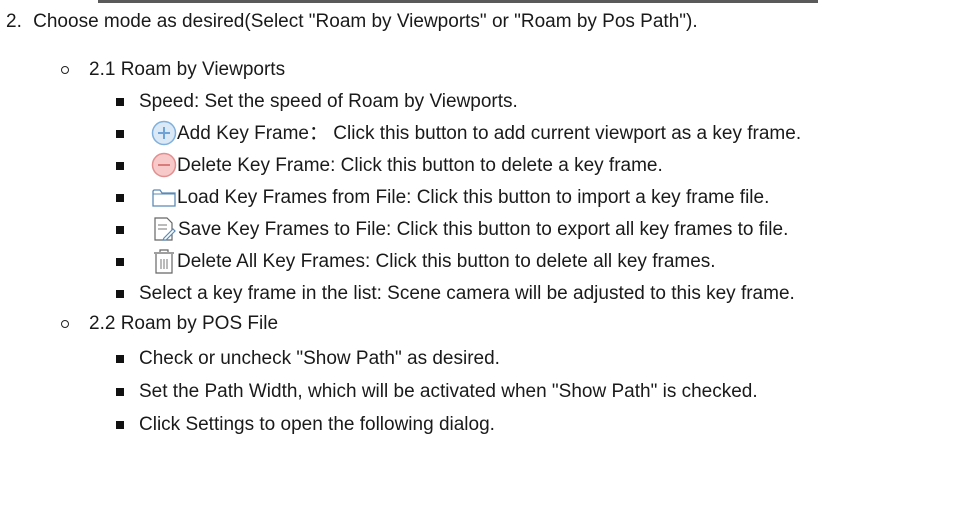 This screenshot has width=965, height=519. I want to click on section-title-viewports: 2.1 Roam by Viewports, so click(187, 69).